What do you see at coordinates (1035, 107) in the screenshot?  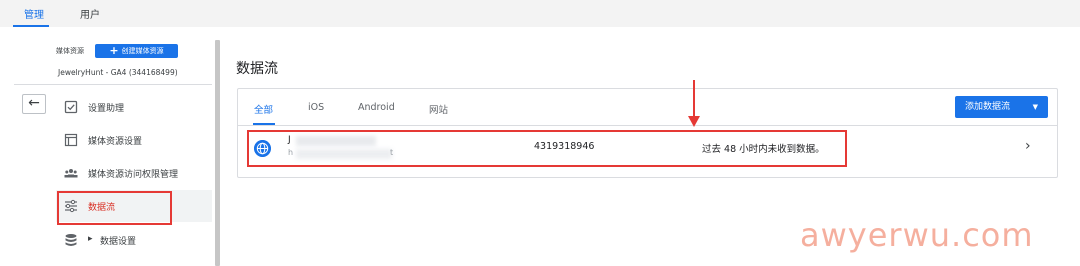 I see `dropdown-caret-icon: ▼` at bounding box center [1035, 107].